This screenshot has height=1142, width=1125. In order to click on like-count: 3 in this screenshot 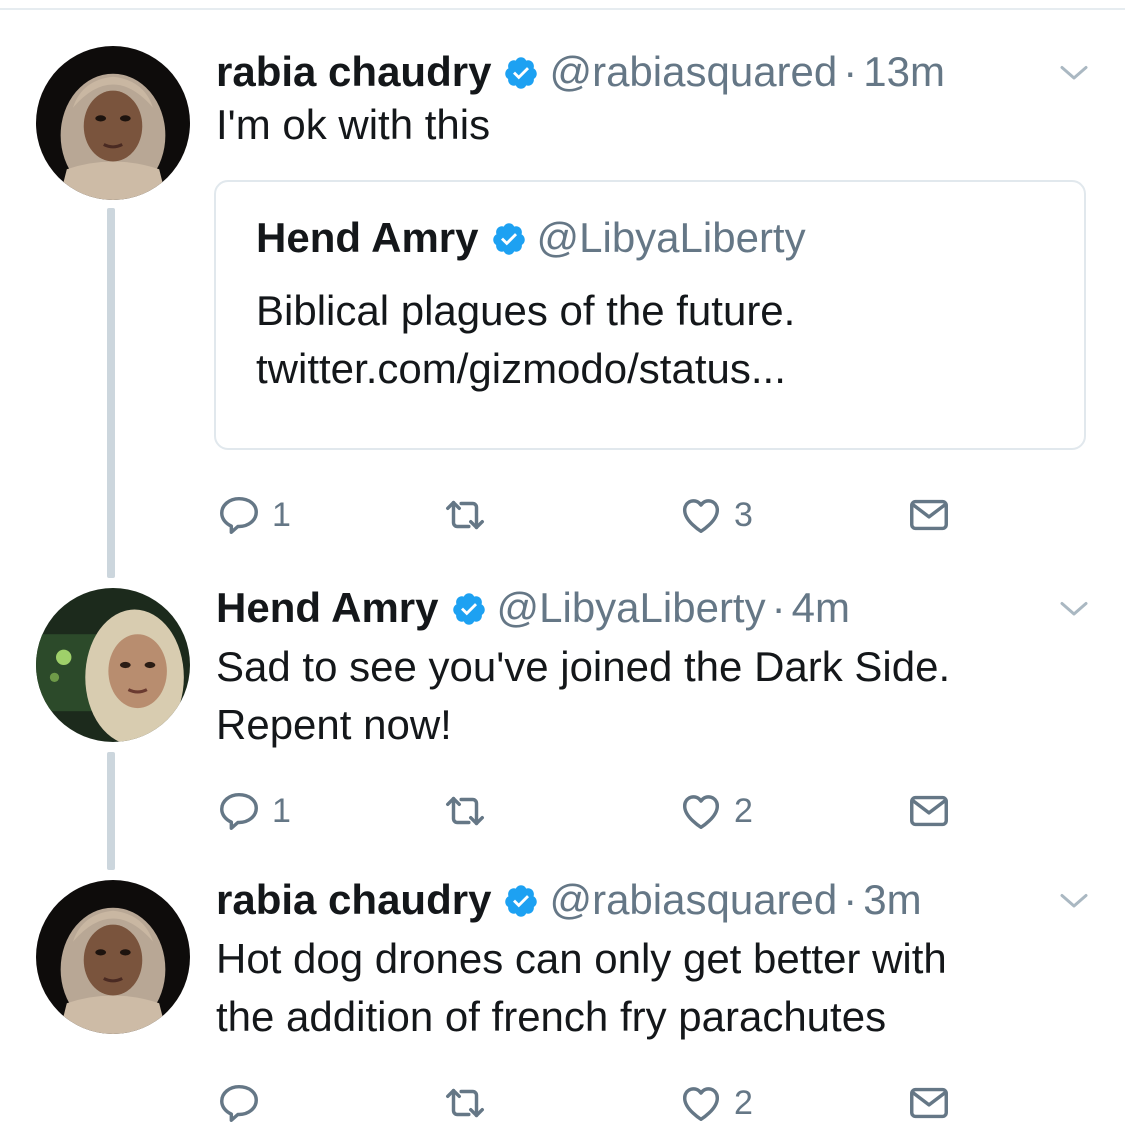, I will do `click(743, 514)`.